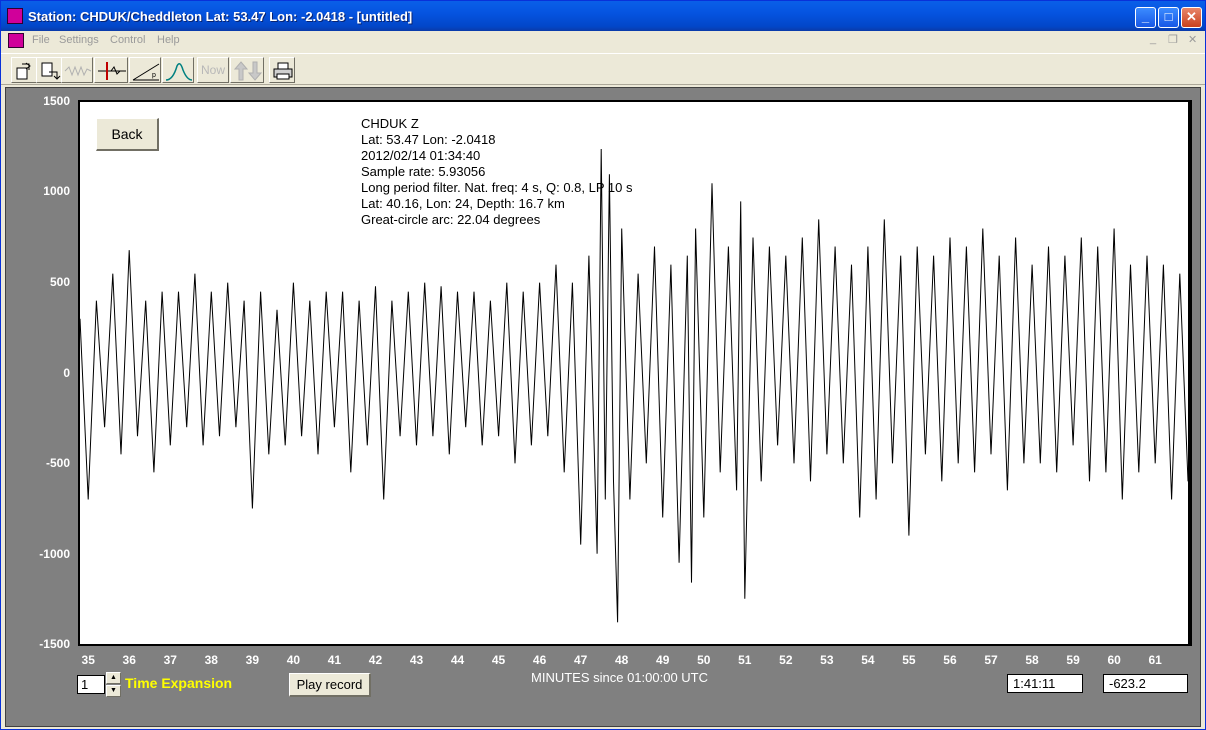 This screenshot has width=1206, height=730. I want to click on y-tick-label: 500, so click(59, 282).